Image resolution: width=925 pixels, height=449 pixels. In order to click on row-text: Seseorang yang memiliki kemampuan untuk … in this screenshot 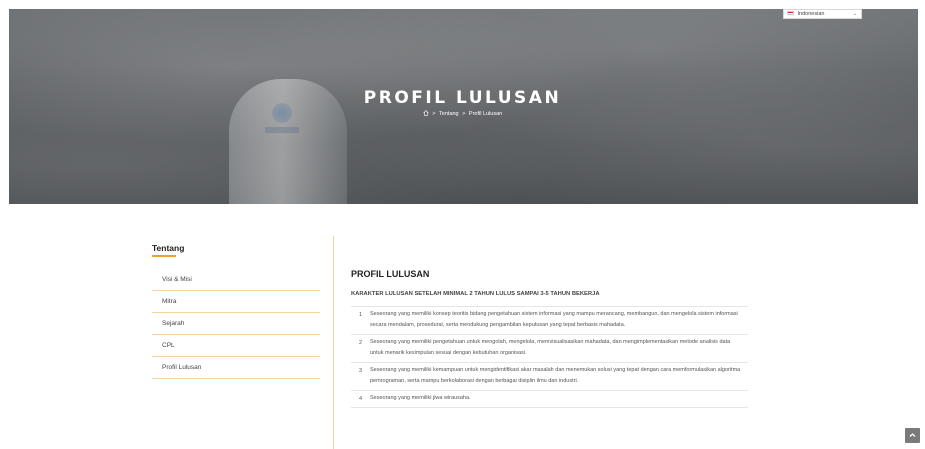, I will do `click(555, 375)`.